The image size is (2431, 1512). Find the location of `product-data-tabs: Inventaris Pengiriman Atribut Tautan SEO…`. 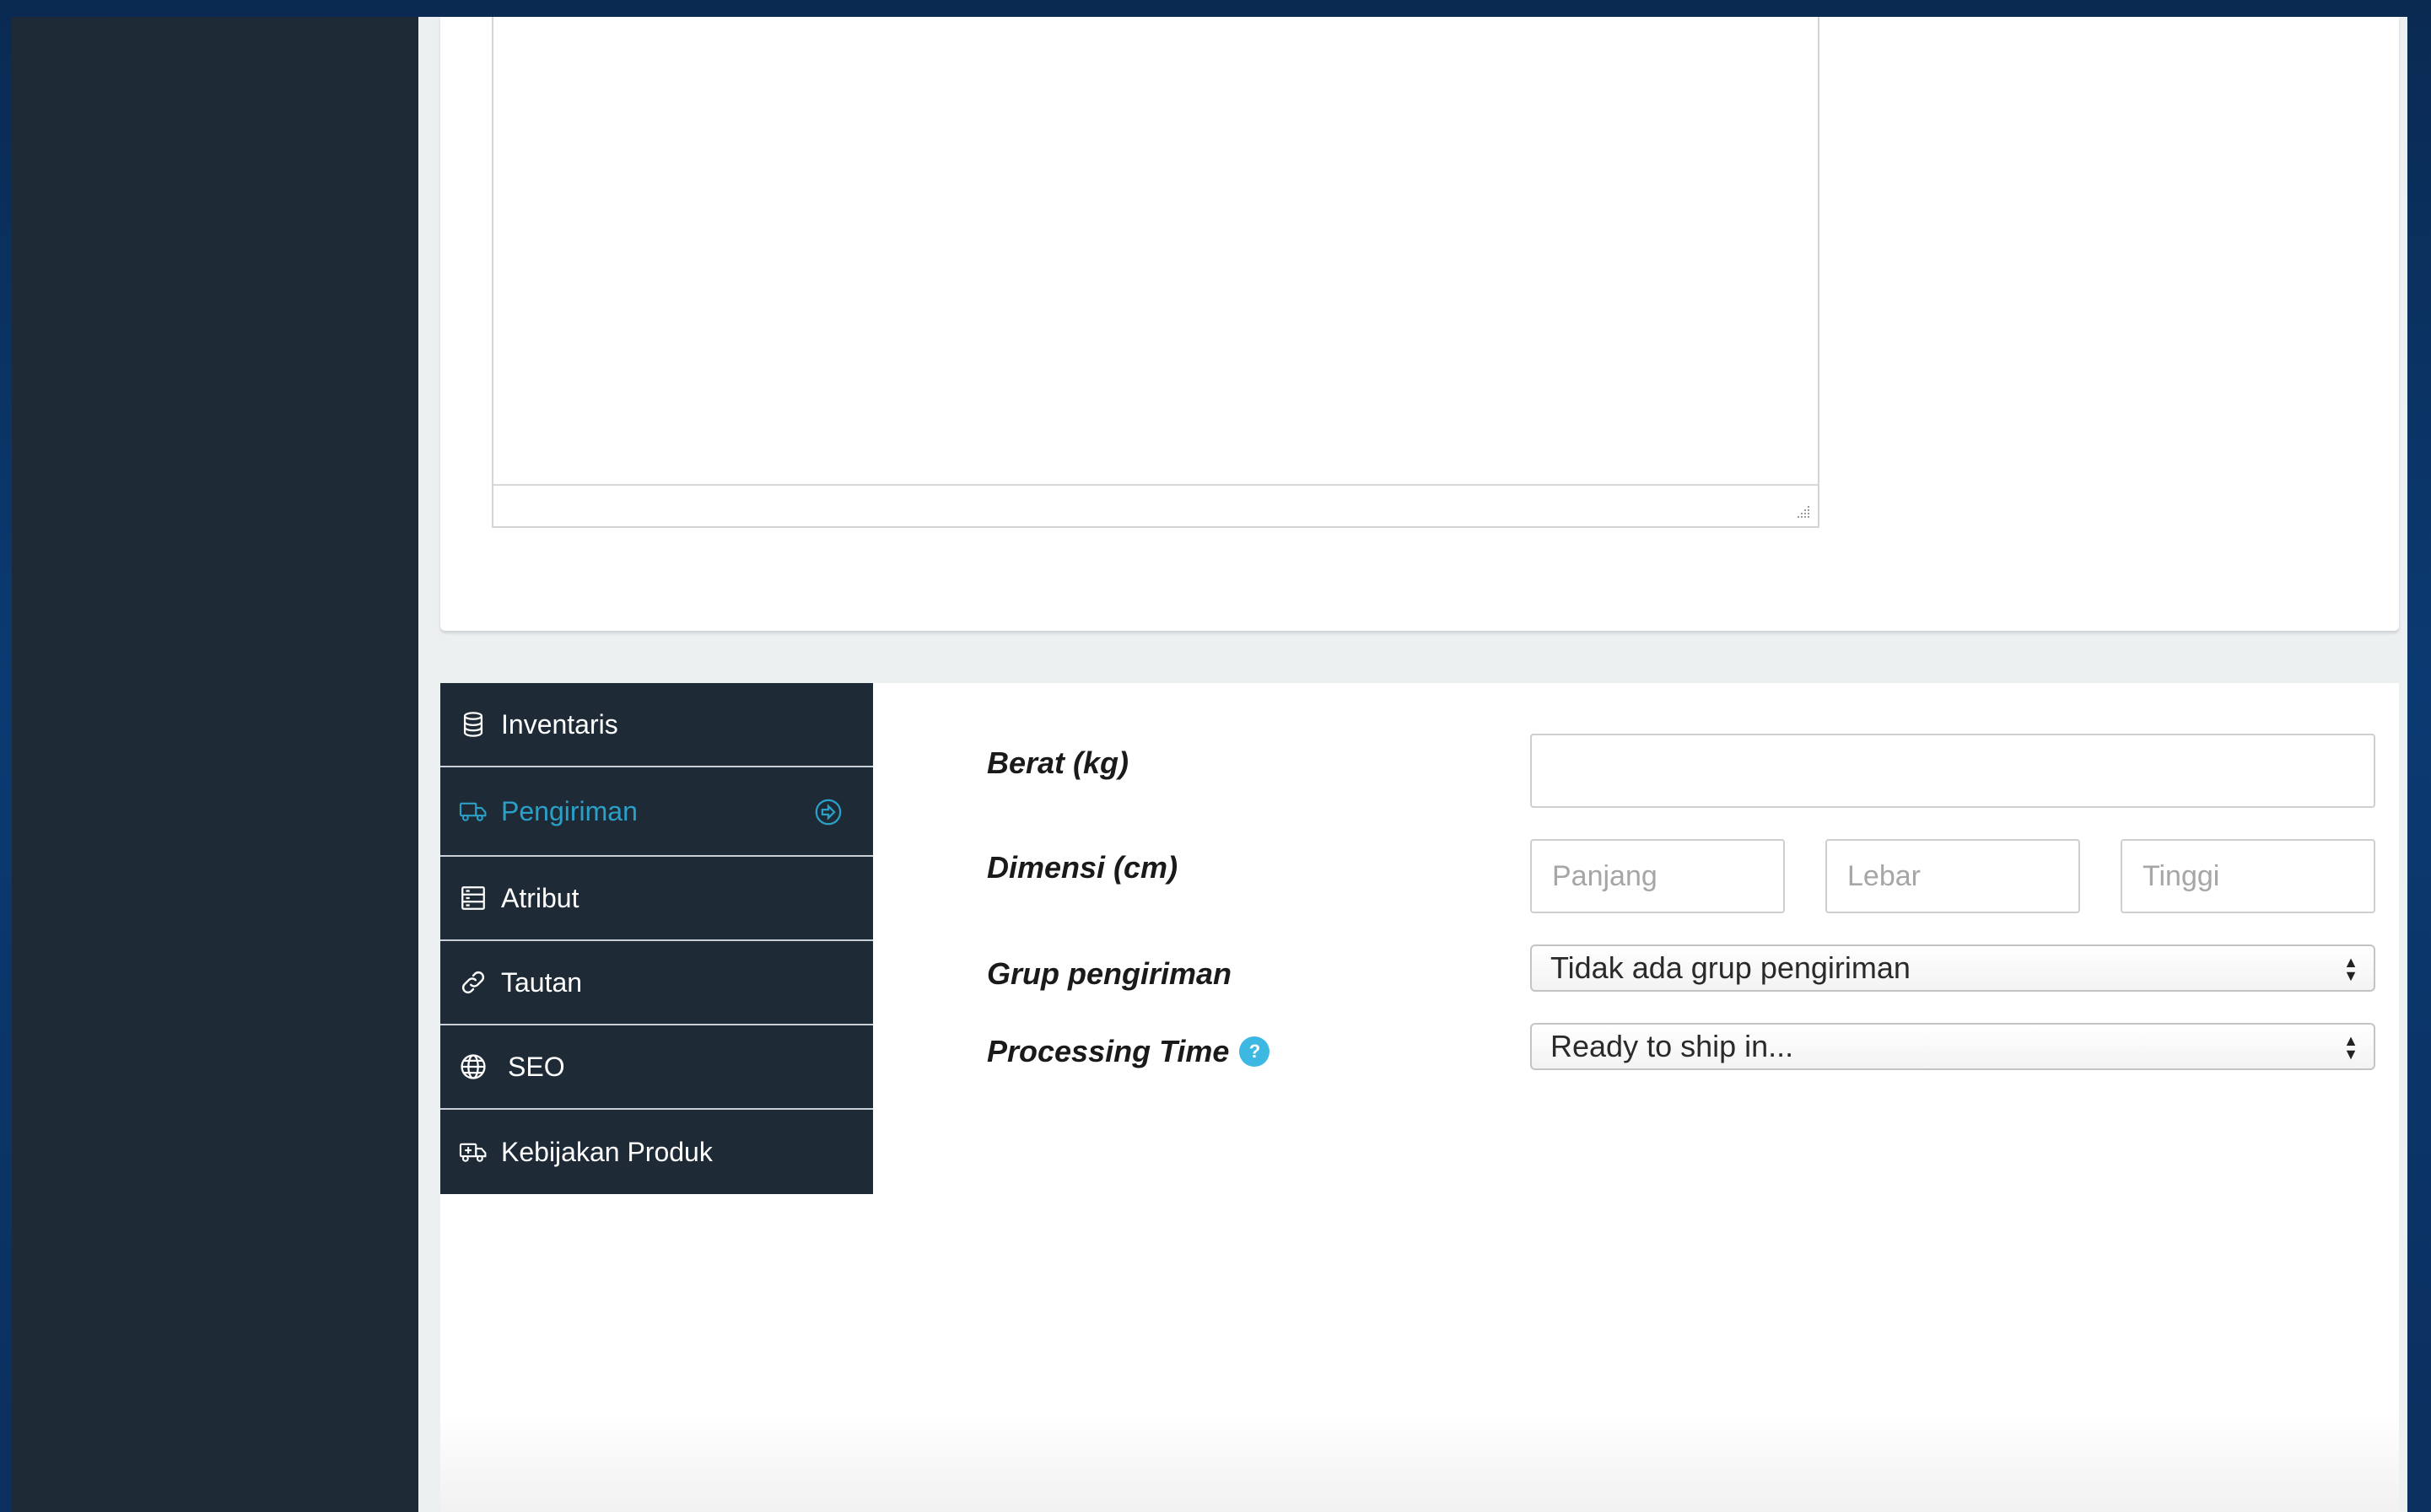

product-data-tabs: Inventaris Pengiriman Atribut Tautan SEO… is located at coordinates (656, 939).